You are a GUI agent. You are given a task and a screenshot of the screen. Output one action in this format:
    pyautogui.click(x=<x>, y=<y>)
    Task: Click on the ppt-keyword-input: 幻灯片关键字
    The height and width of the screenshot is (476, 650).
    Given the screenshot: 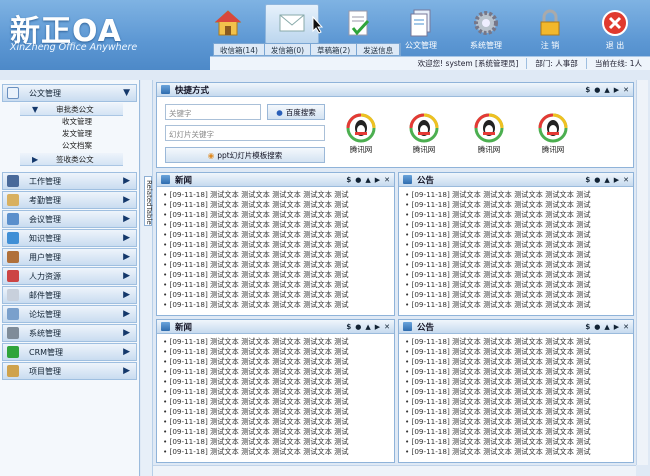 What is the action you would take?
    pyautogui.click(x=245, y=133)
    